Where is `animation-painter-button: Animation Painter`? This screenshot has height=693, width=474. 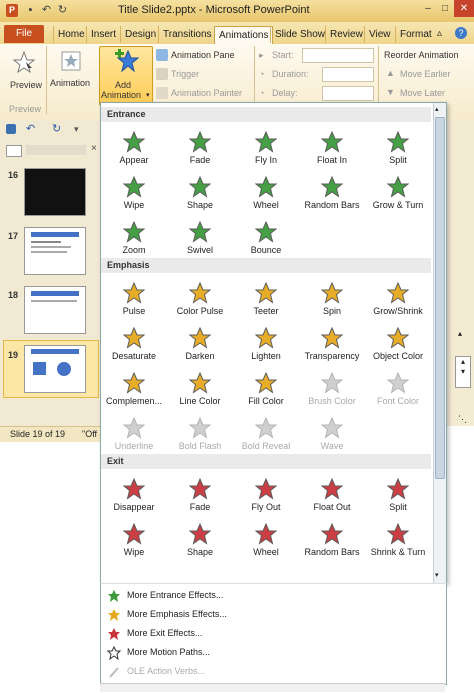 animation-painter-button: Animation Painter is located at coordinates (206, 93).